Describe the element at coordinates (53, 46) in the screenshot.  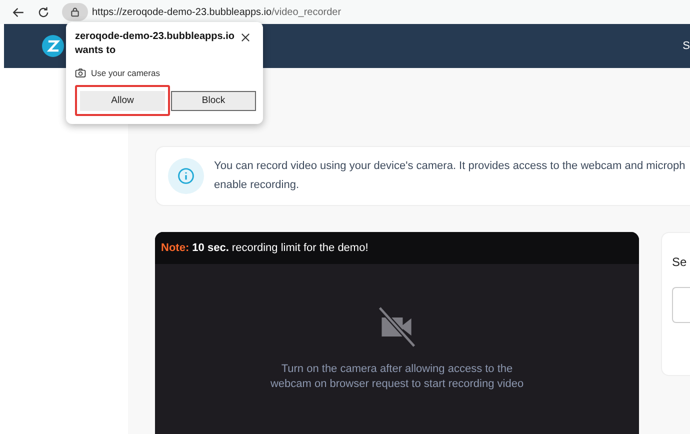
I see `logo-icon` at that location.